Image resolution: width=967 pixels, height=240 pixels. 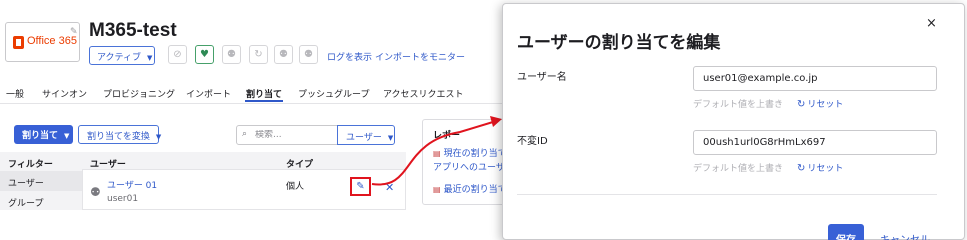 What do you see at coordinates (931, 23) in the screenshot?
I see `close-icon: ×` at bounding box center [931, 23].